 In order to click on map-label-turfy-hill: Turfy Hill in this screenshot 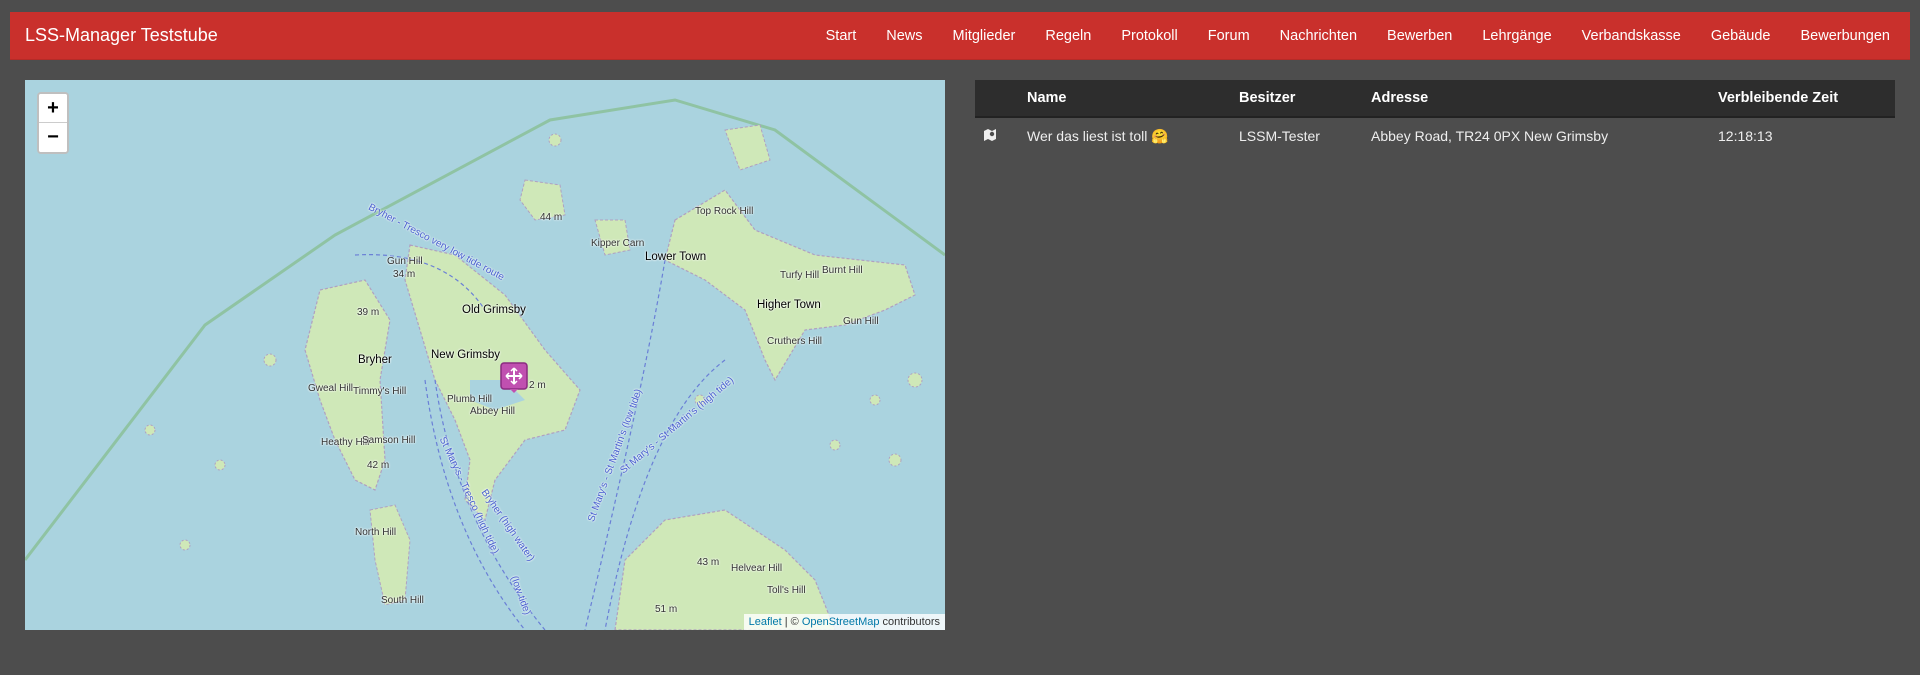, I will do `click(800, 275)`.